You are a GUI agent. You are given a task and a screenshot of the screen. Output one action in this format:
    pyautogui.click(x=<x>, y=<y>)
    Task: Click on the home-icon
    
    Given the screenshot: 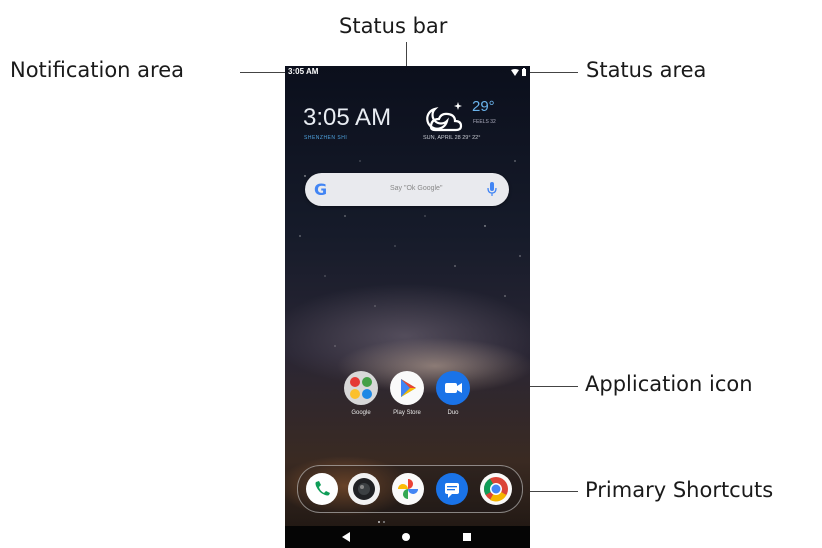 What is the action you would take?
    pyautogui.click(x=406, y=537)
    